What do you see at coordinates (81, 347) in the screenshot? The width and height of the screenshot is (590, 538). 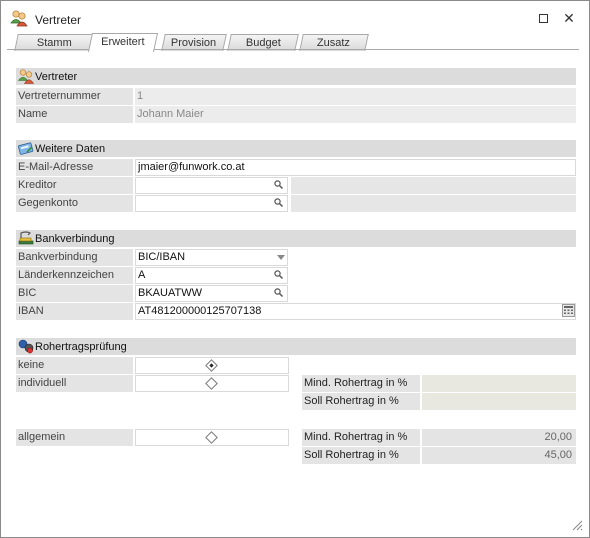 I see `section-title: Rohertragsprüfung` at bounding box center [81, 347].